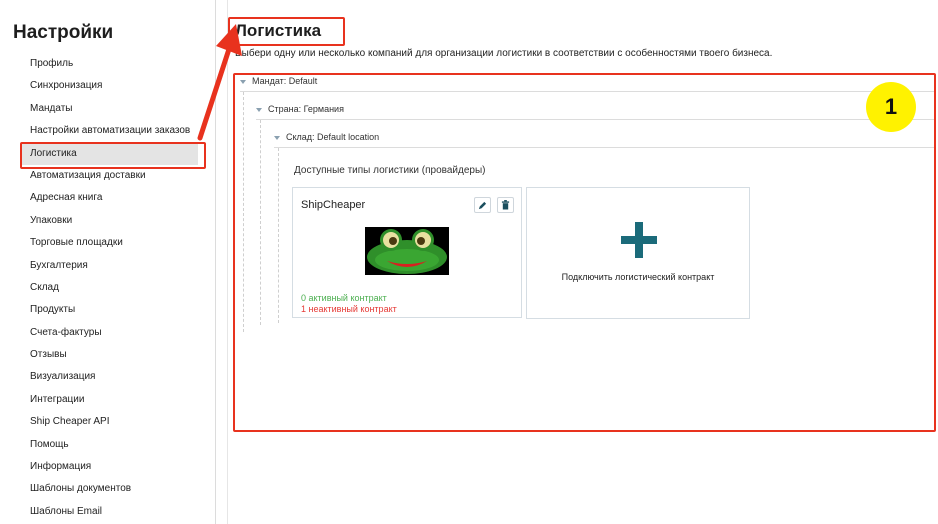  I want to click on sidebar-item-packaging: Упаковки, so click(110, 221).